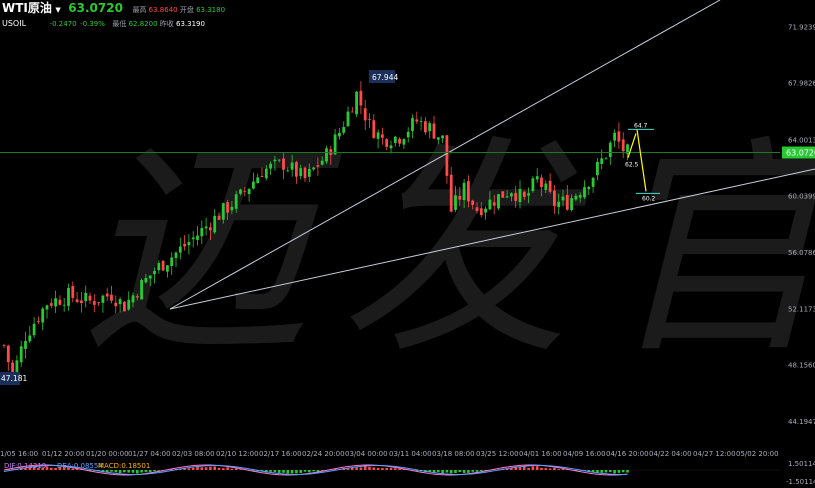  What do you see at coordinates (25, 466) in the screenshot?
I see `macd-dif-label: DIF:0.14319` at bounding box center [25, 466].